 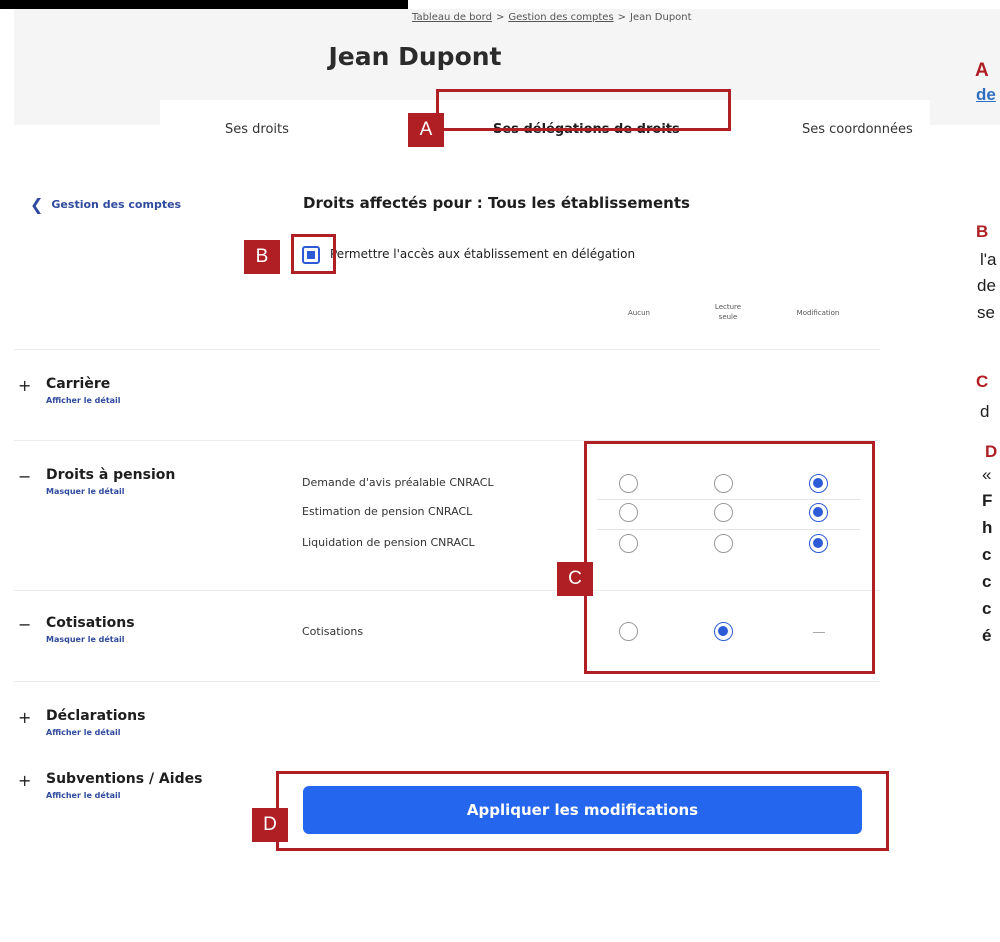 I want to click on side-annotation-a-link: de, so click(x=986, y=95).